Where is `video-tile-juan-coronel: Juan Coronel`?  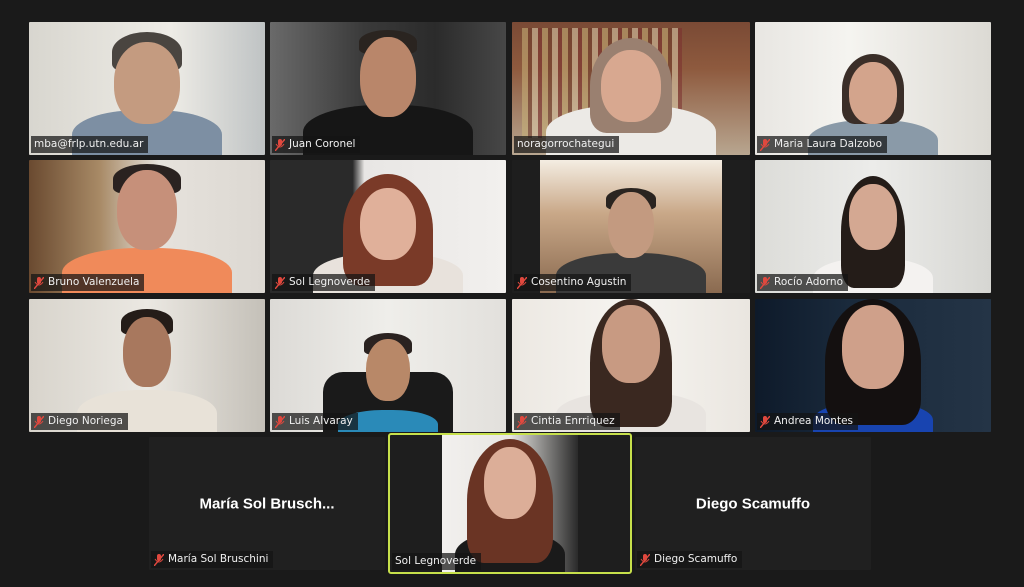 video-tile-juan-coronel: Juan Coronel is located at coordinates (388, 88).